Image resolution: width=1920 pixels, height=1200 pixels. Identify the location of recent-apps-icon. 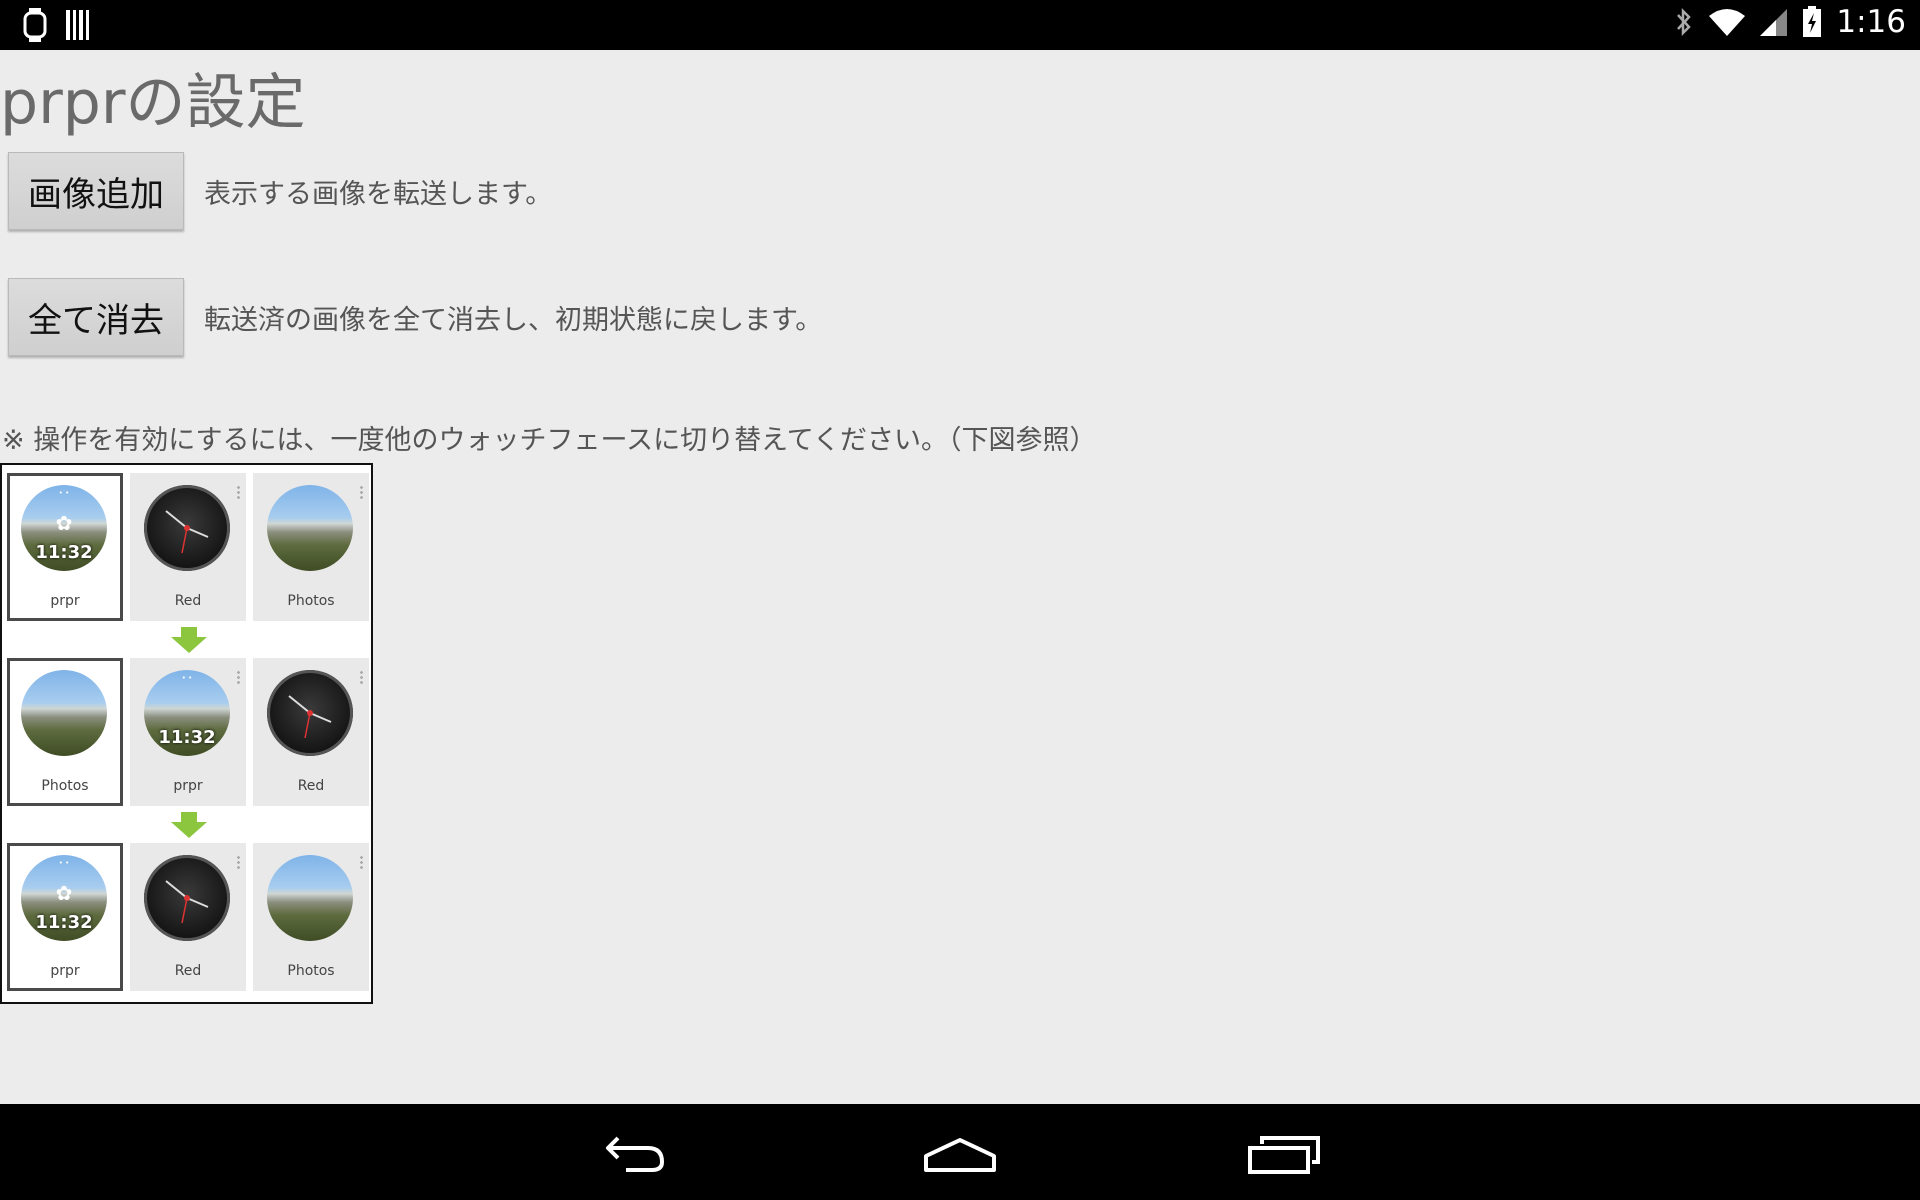
(1284, 1152).